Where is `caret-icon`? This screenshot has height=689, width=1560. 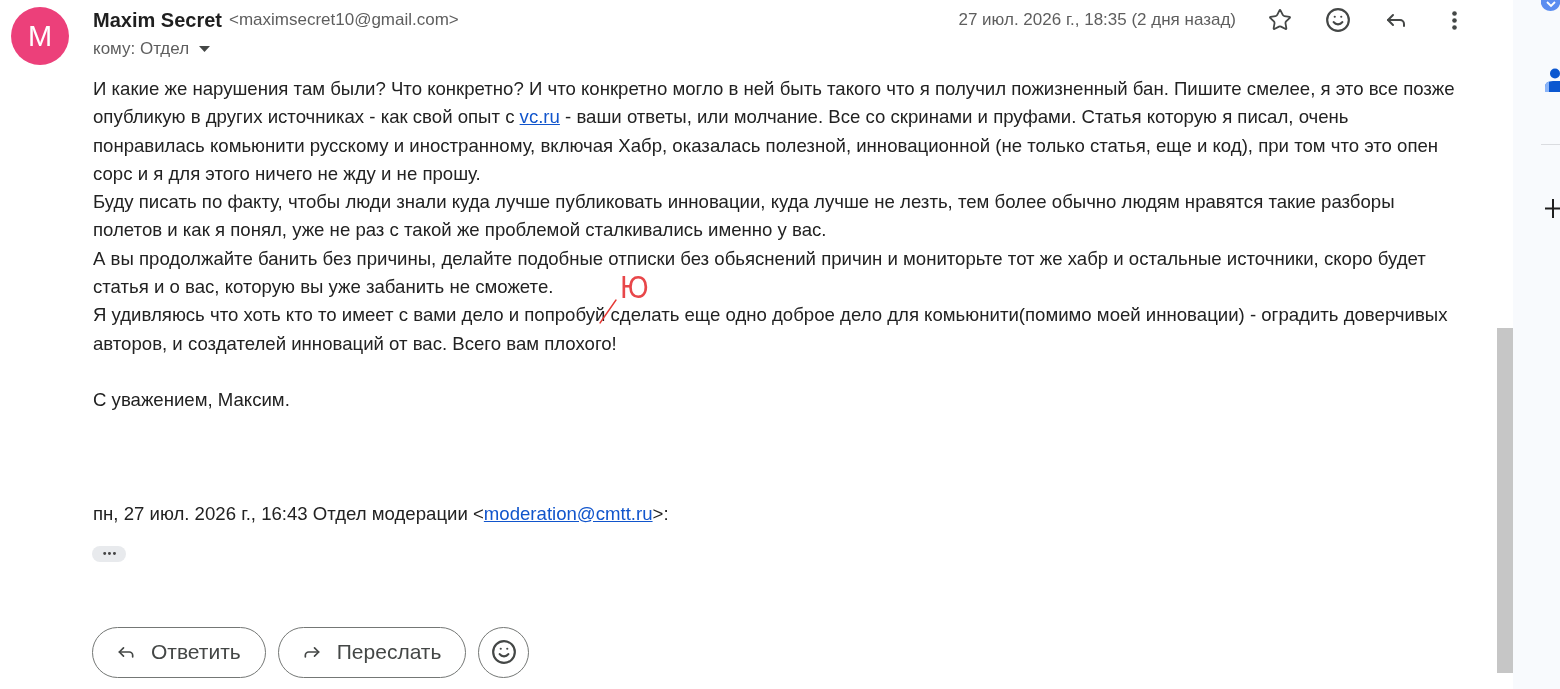 caret-icon is located at coordinates (205, 49).